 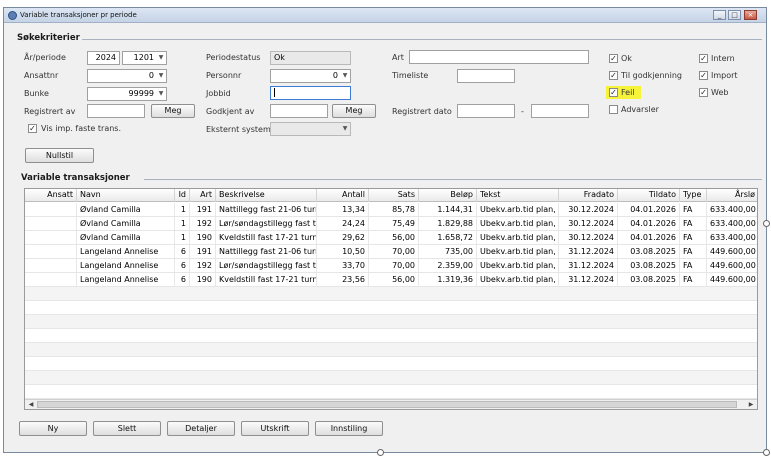 What do you see at coordinates (343, 237) in the screenshot?
I see `cell-antall: 29,62` at bounding box center [343, 237].